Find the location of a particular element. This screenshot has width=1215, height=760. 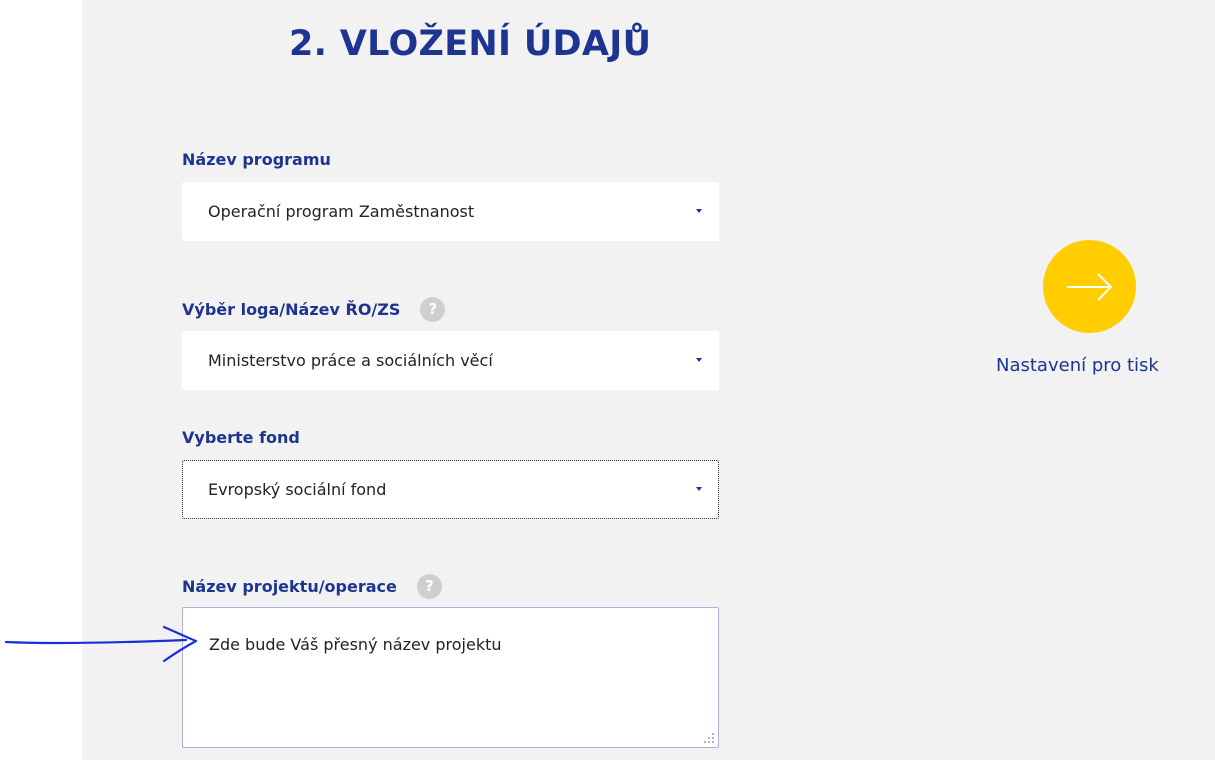

fund-label-text: Vyberte fond is located at coordinates (241, 437).